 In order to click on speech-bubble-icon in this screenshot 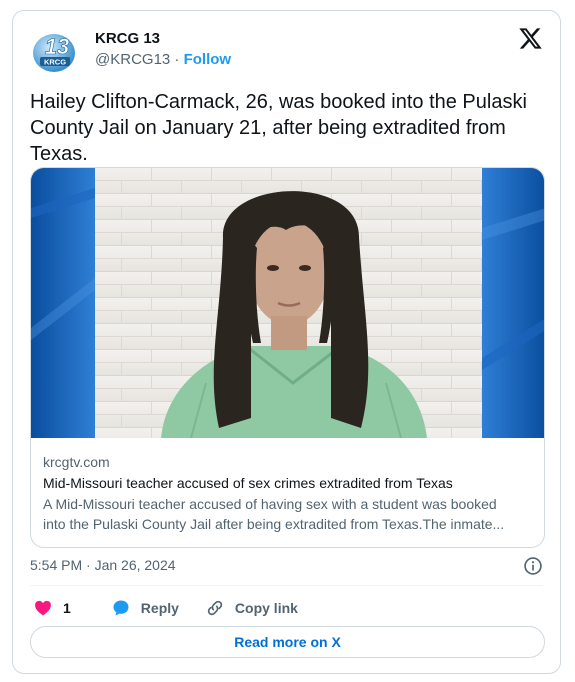, I will do `click(121, 608)`.